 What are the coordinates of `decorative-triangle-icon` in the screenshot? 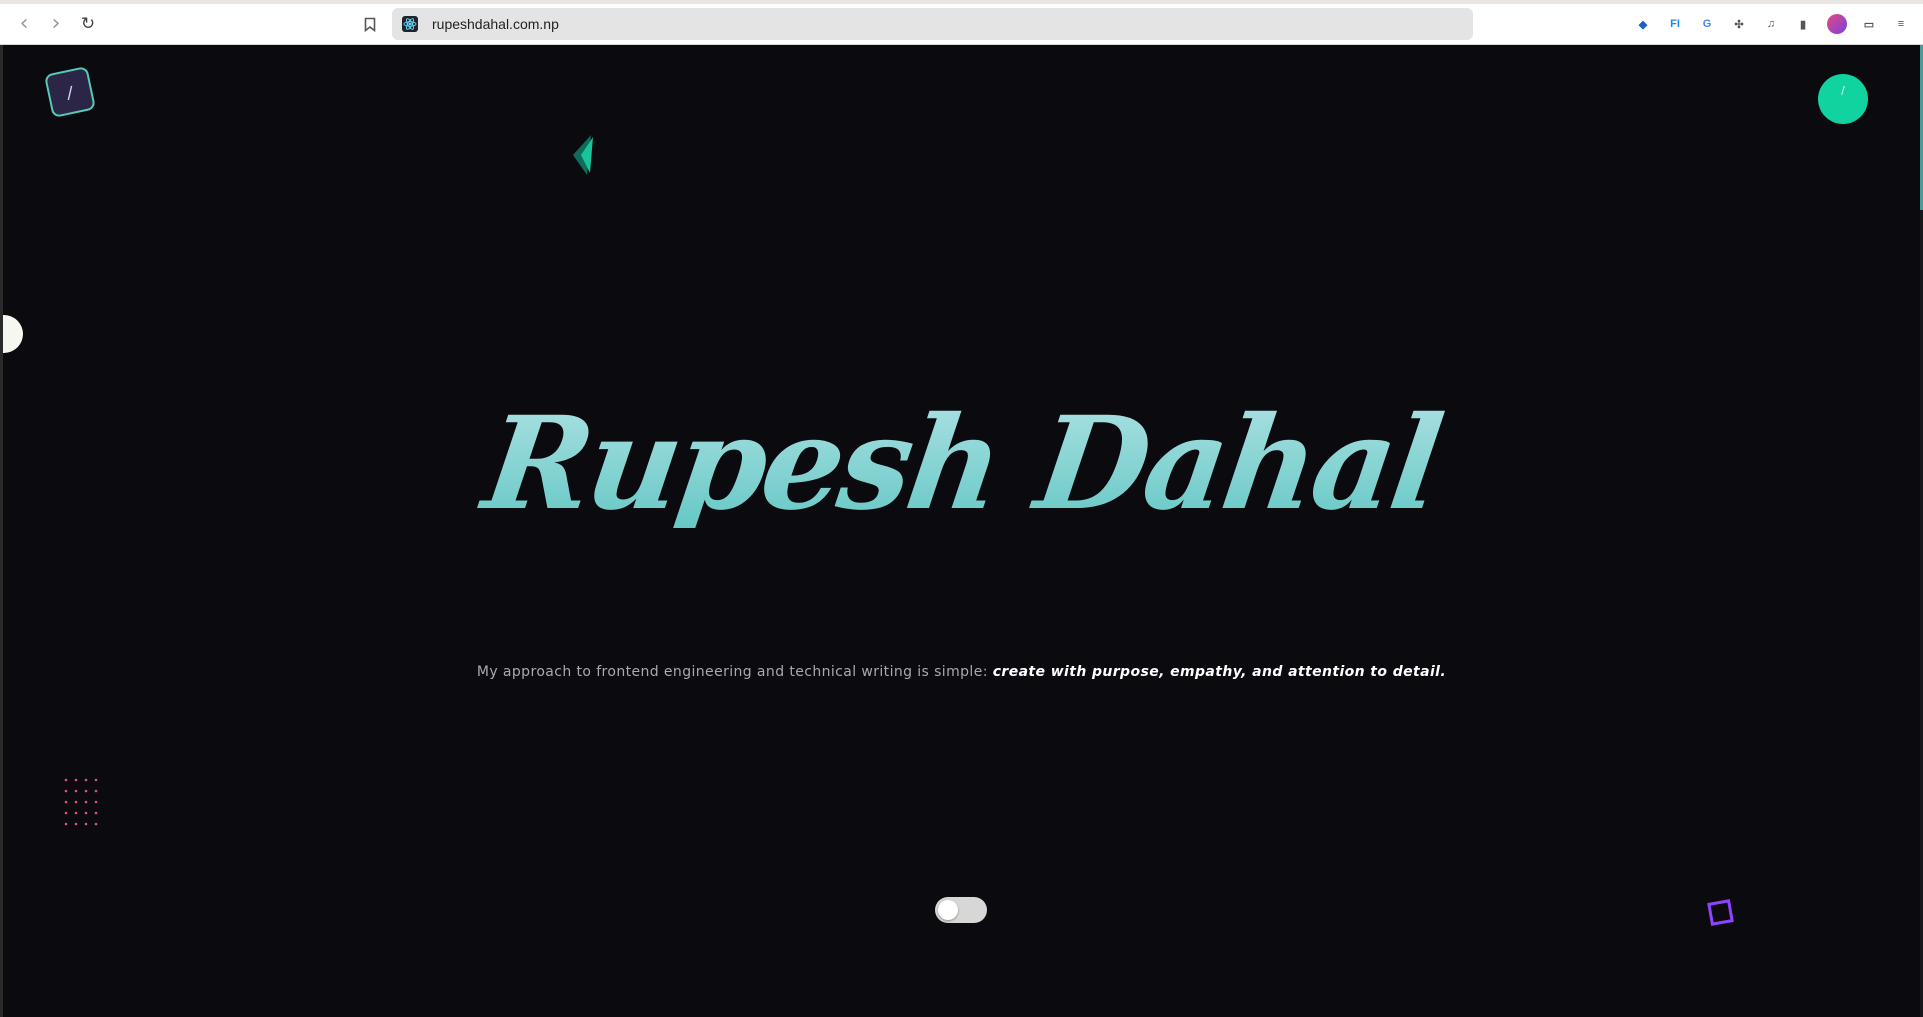 It's located at (583, 155).